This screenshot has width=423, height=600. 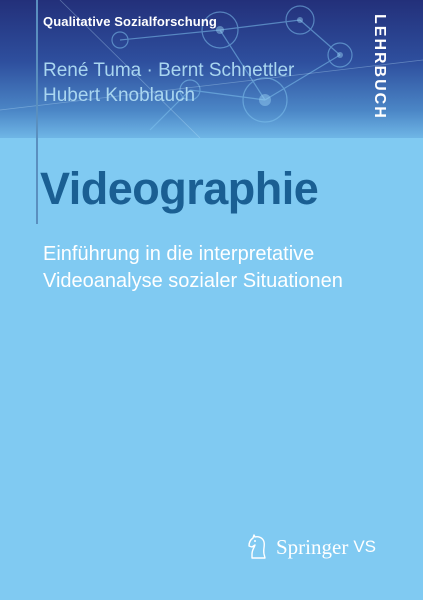 I want to click on subtitle-line-2: Videoanalyse sozialer Situationen, so click(x=193, y=281).